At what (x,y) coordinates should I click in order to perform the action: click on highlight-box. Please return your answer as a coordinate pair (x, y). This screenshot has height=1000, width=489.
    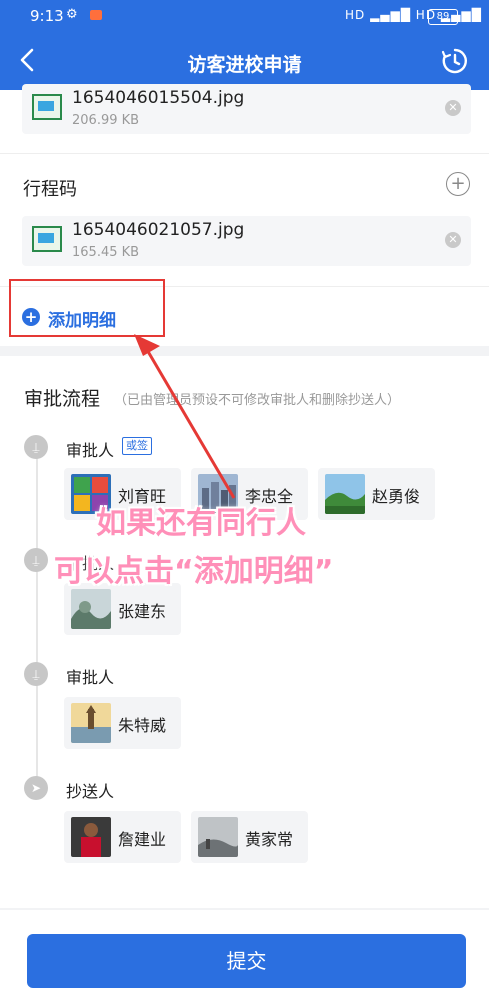
    Looking at the image, I should click on (87, 308).